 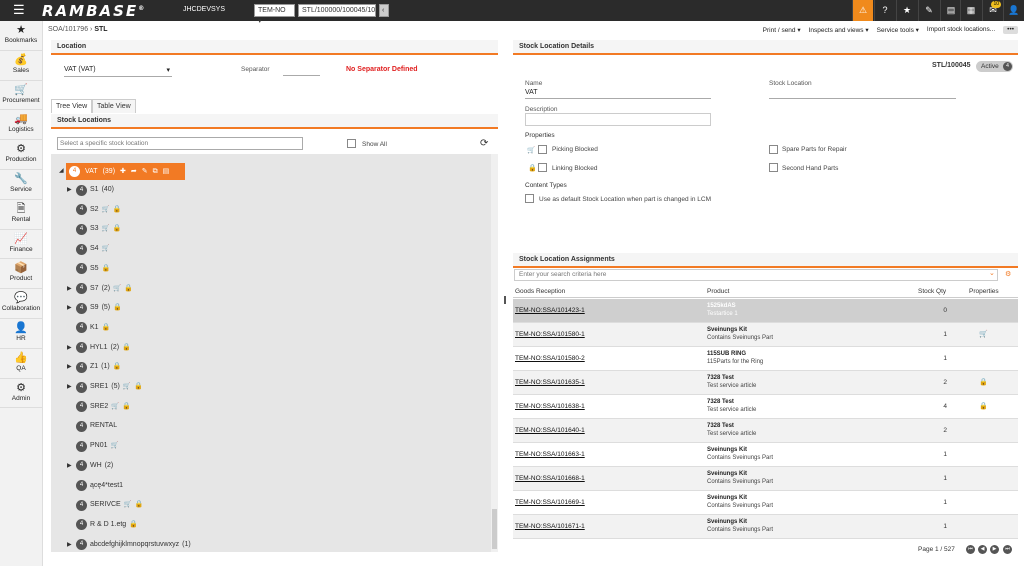 I want to click on document-icon: ▤, so click(x=166, y=171).